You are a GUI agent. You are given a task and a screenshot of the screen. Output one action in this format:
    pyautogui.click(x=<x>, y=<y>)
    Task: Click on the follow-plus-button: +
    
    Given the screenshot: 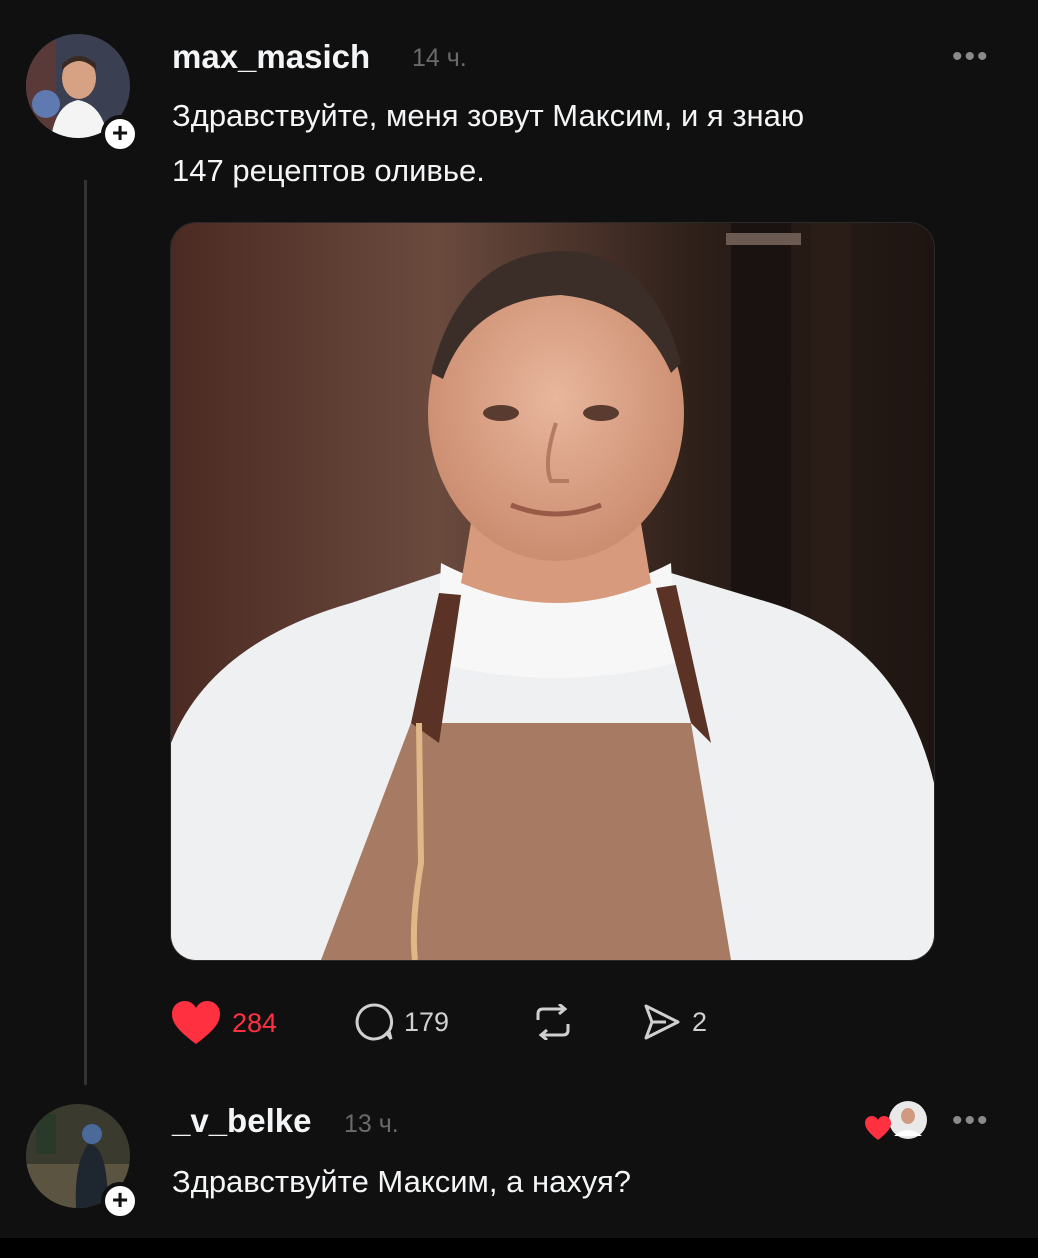 What is the action you would take?
    pyautogui.click(x=120, y=134)
    